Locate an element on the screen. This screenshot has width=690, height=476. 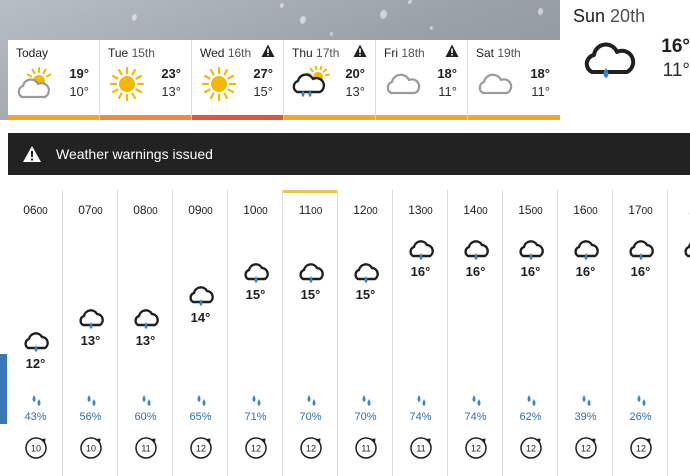
hour-label: 1700 is located at coordinates (640, 210).